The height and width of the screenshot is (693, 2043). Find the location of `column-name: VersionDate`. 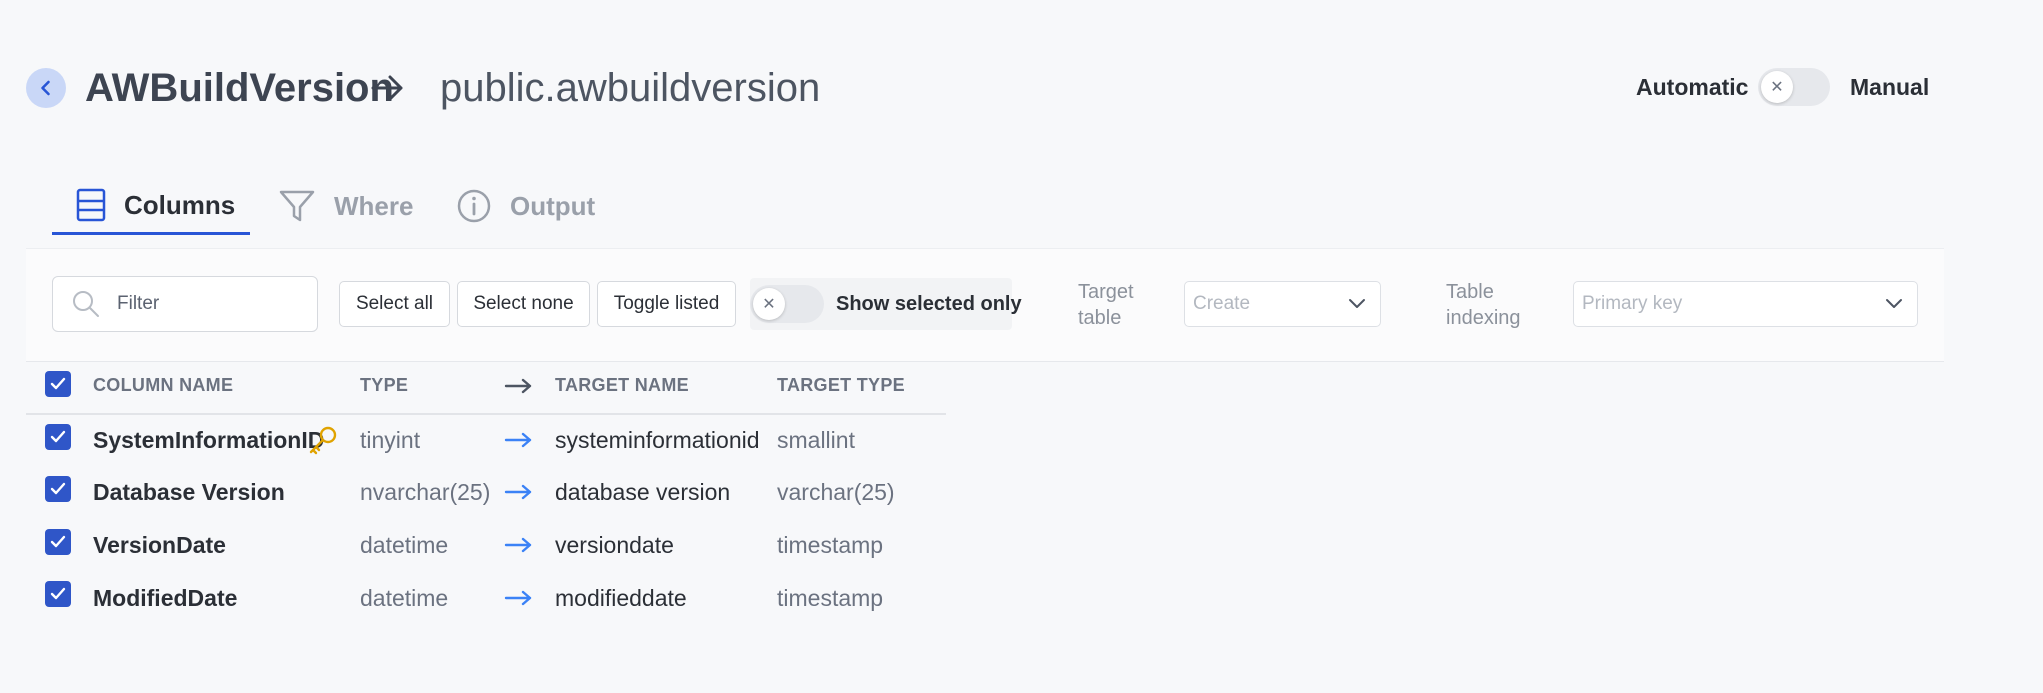

column-name: VersionDate is located at coordinates (159, 545).